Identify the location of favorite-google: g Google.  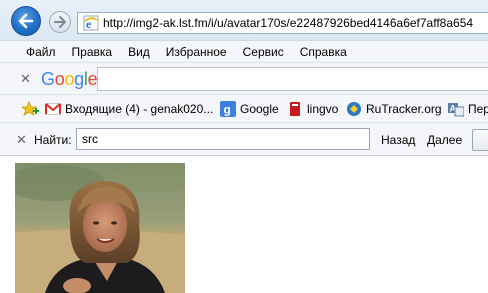
(249, 109).